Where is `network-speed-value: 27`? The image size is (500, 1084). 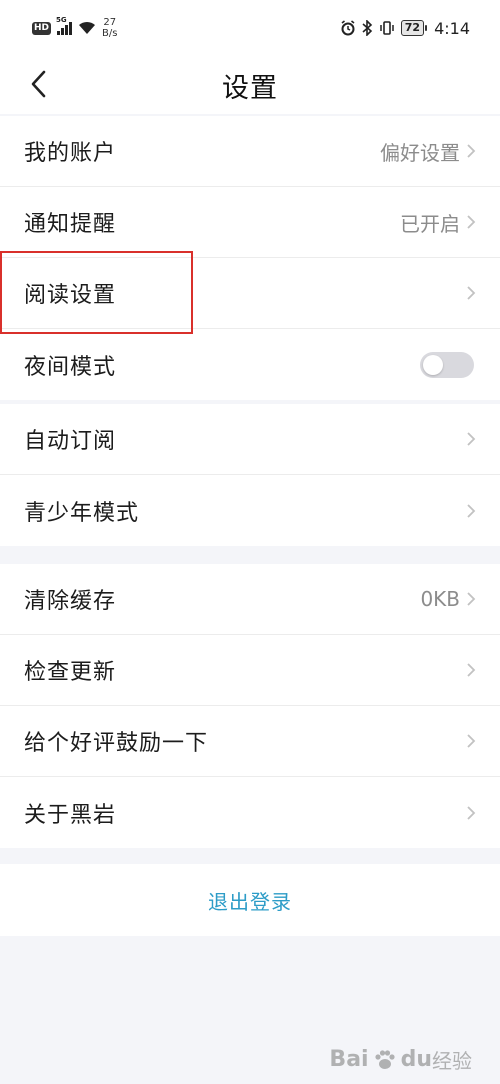 network-speed-value: 27 is located at coordinates (110, 22).